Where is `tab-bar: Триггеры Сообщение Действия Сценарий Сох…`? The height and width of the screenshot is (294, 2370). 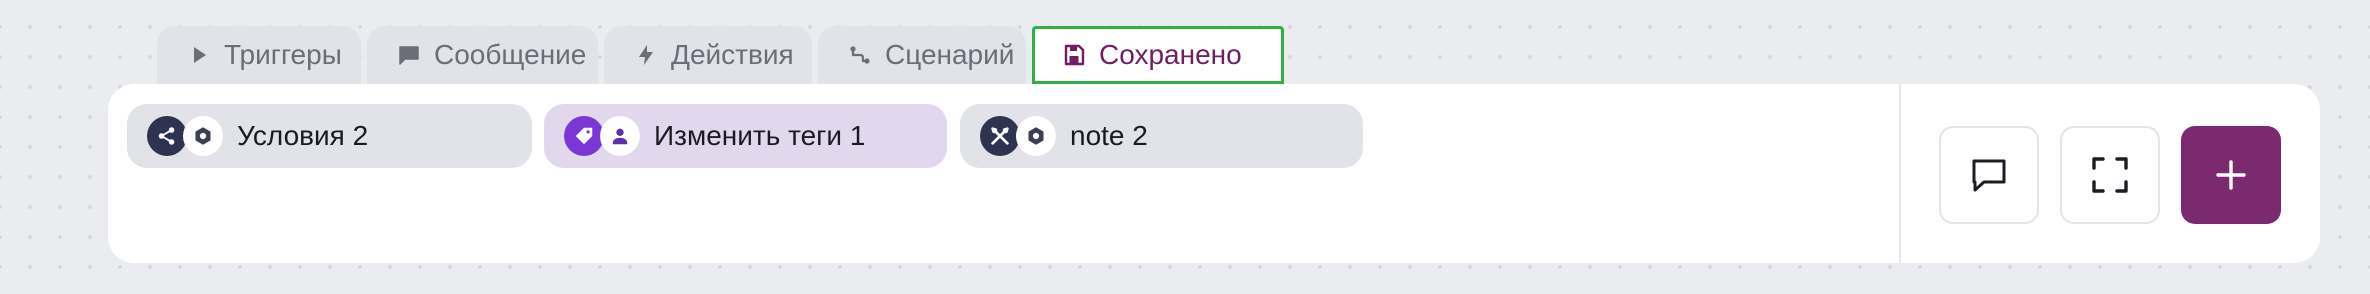 tab-bar: Триггеры Сообщение Действия Сценарий Сох… is located at coordinates (720, 55).